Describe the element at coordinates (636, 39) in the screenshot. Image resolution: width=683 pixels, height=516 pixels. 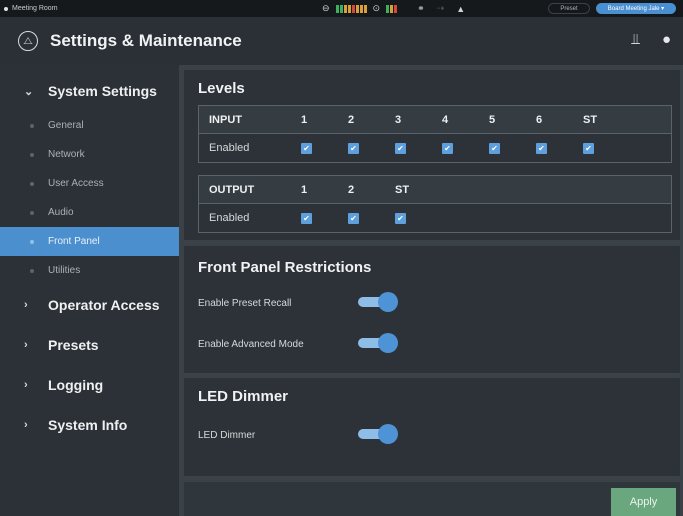
I see `mixer-settings-icon: ⫫` at that location.